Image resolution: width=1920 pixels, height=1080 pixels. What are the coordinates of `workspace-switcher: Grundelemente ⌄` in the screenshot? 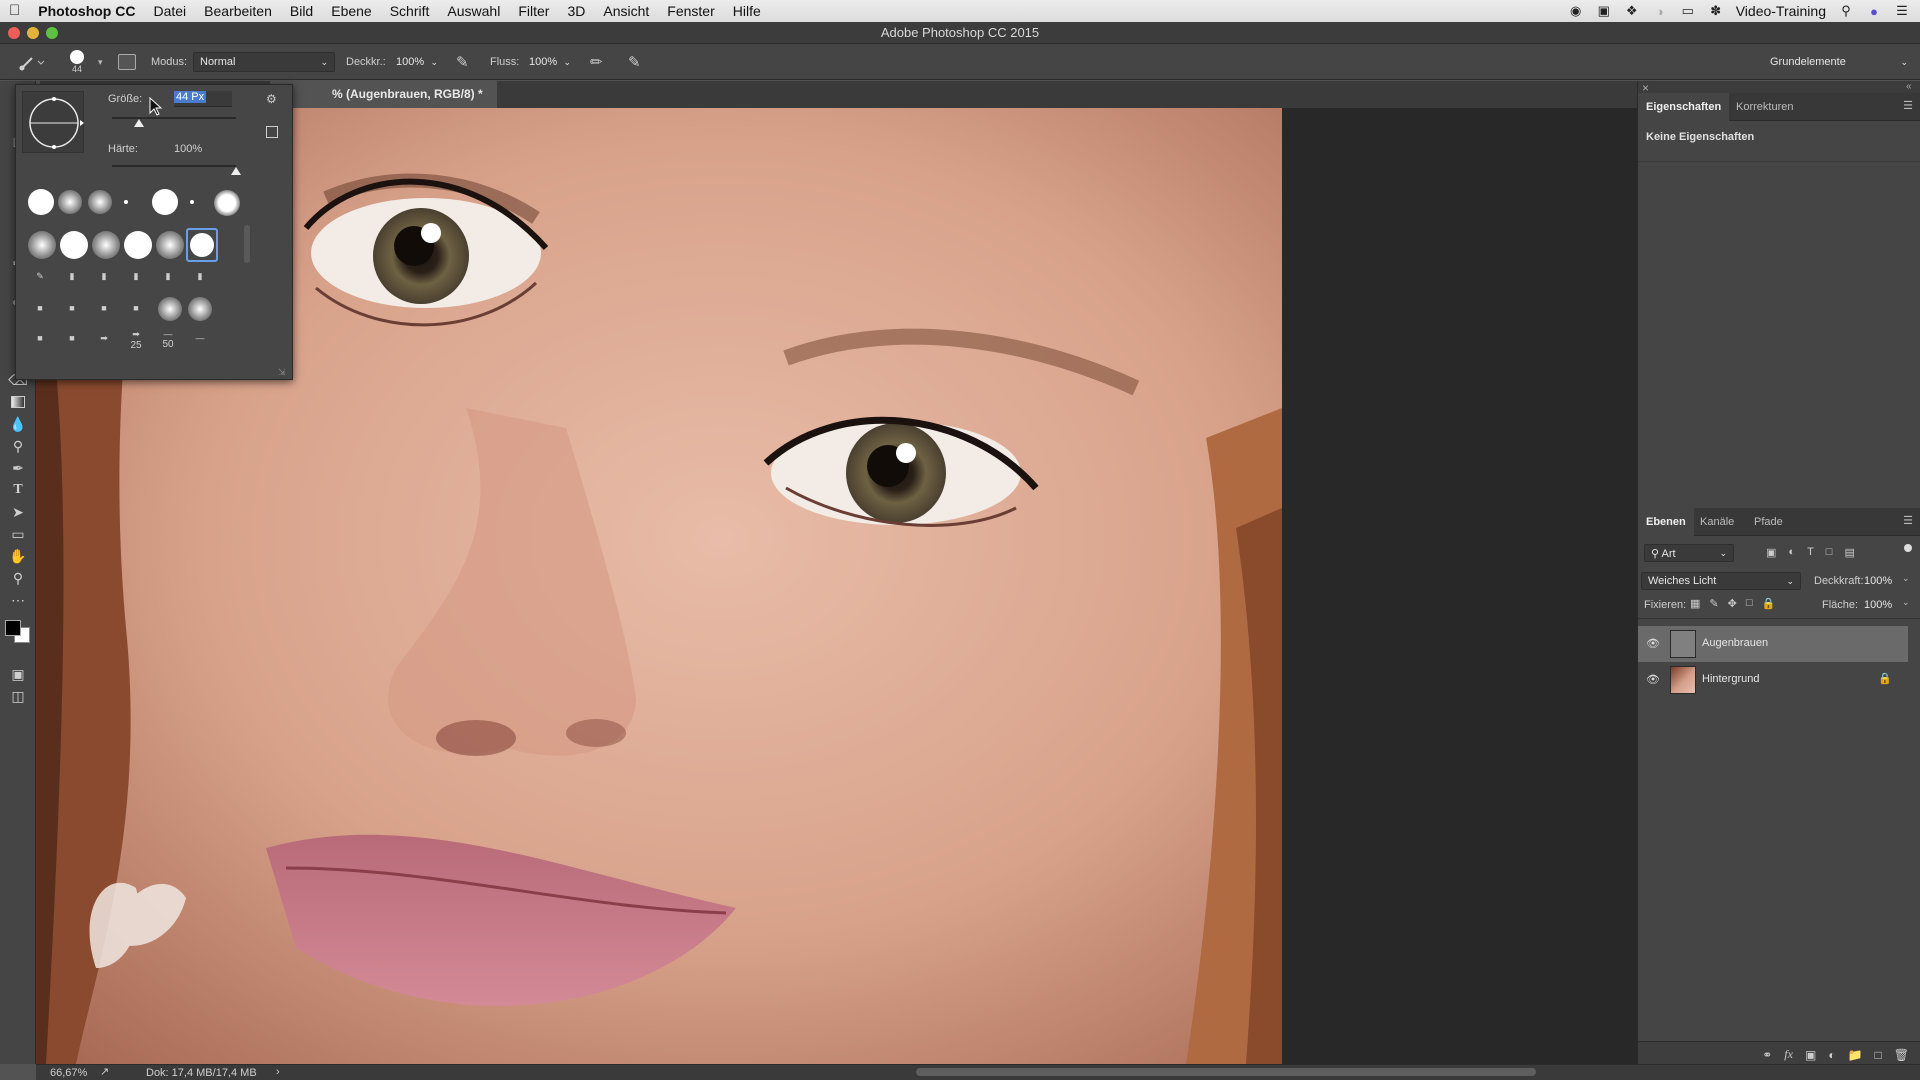 It's located at (1839, 62).